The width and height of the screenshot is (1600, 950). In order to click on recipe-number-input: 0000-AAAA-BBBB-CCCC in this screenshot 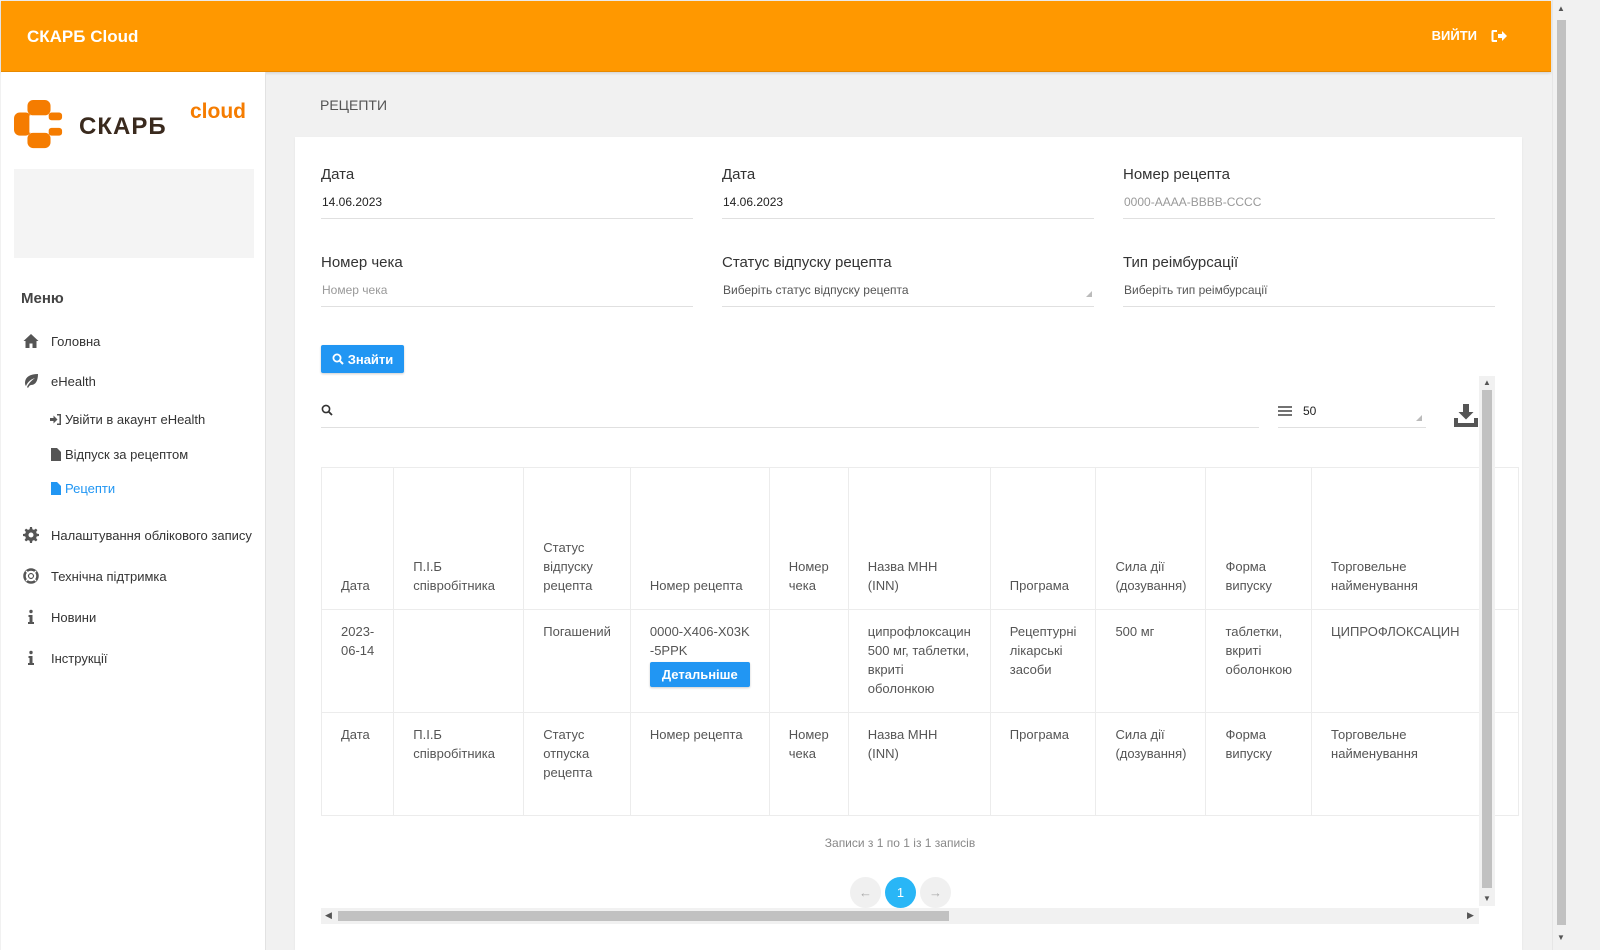, I will do `click(1192, 202)`.